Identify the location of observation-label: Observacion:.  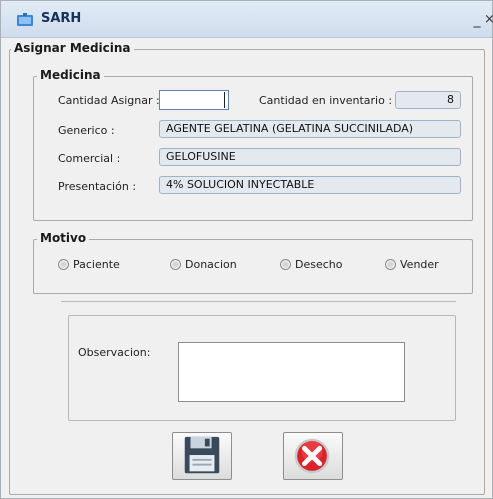
(114, 352).